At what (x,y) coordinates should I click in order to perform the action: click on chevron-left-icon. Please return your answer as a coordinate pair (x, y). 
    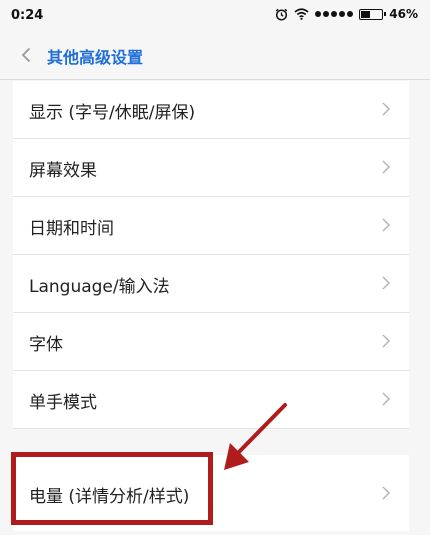
    Looking at the image, I should click on (27, 55).